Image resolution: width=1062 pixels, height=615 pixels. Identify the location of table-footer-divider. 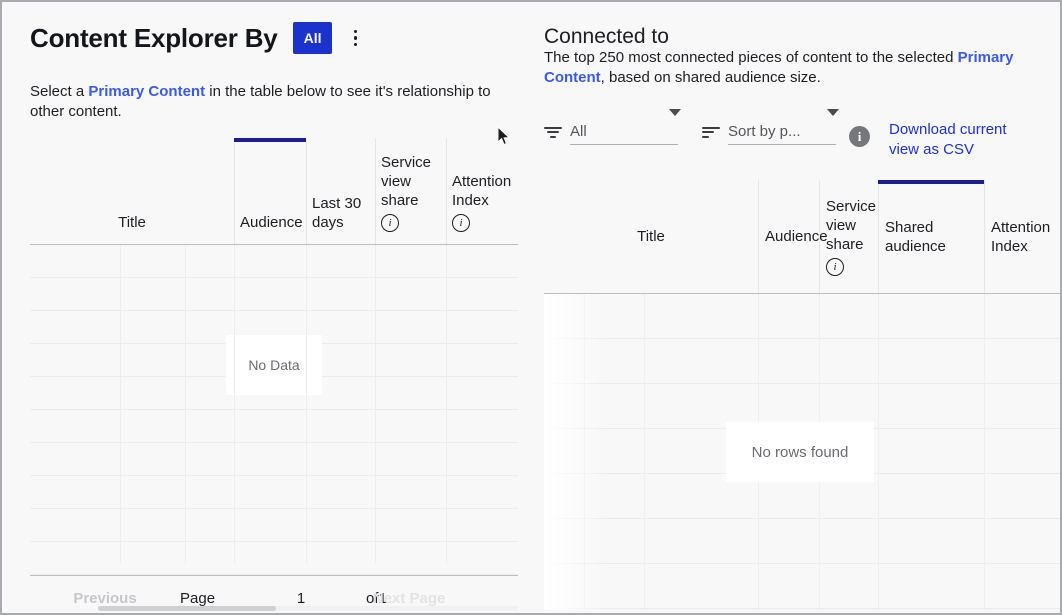
(274, 575).